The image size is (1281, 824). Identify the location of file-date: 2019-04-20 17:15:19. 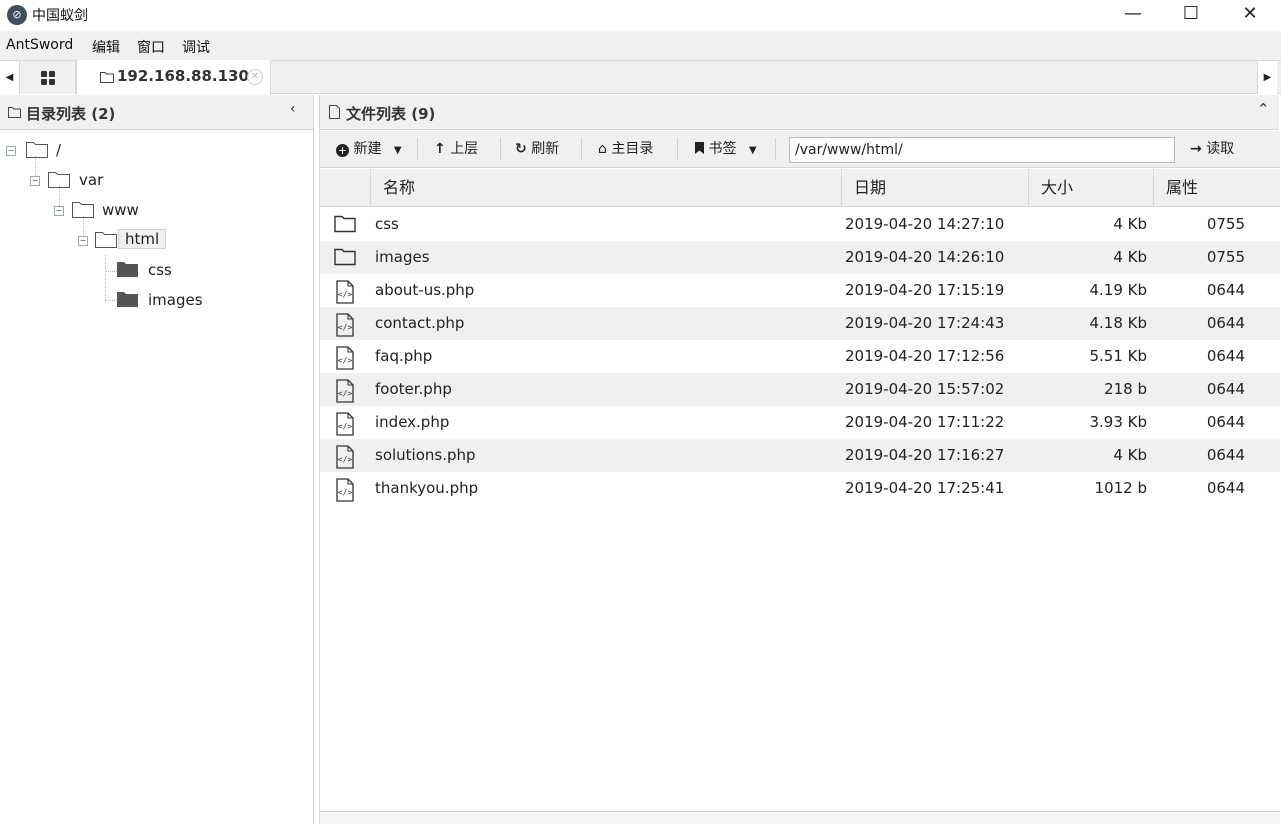
(925, 290).